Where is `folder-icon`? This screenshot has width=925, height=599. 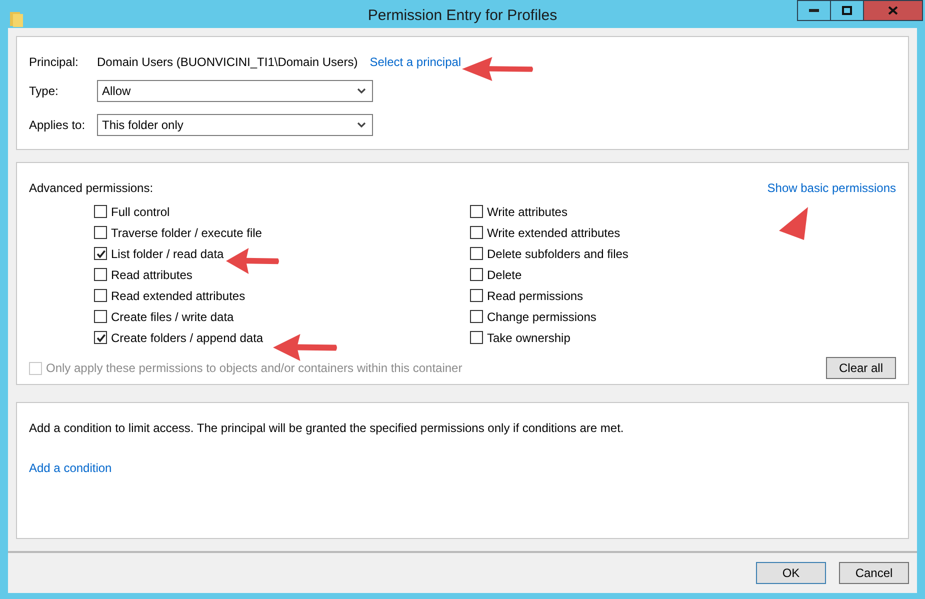
folder-icon is located at coordinates (17, 19).